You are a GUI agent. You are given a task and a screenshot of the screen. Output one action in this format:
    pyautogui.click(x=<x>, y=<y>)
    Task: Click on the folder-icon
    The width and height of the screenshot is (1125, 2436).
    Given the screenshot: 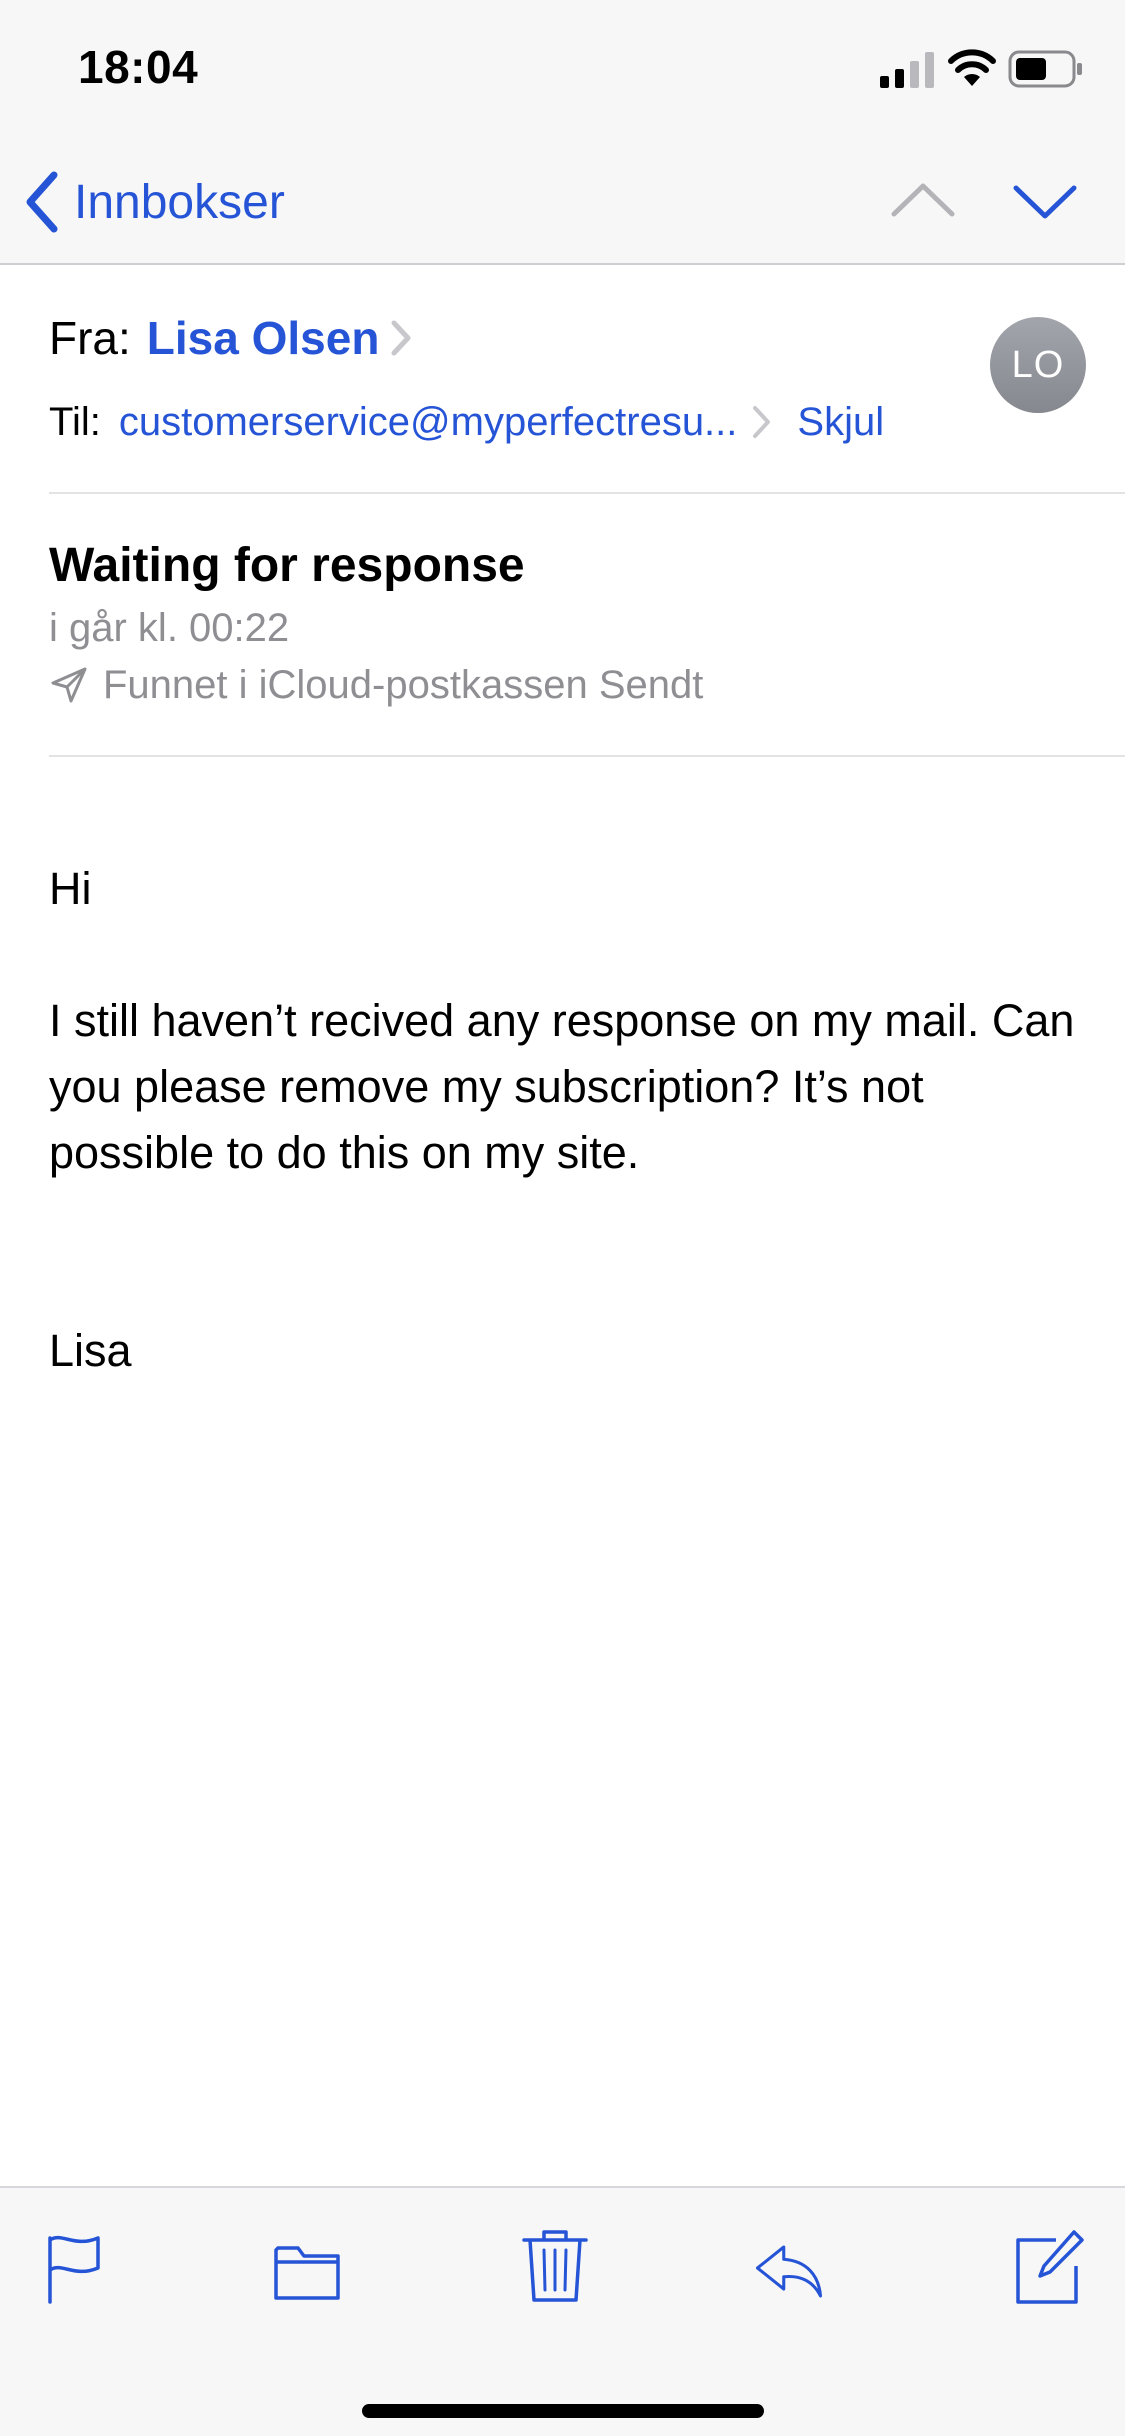 What is the action you would take?
    pyautogui.click(x=307, y=2268)
    